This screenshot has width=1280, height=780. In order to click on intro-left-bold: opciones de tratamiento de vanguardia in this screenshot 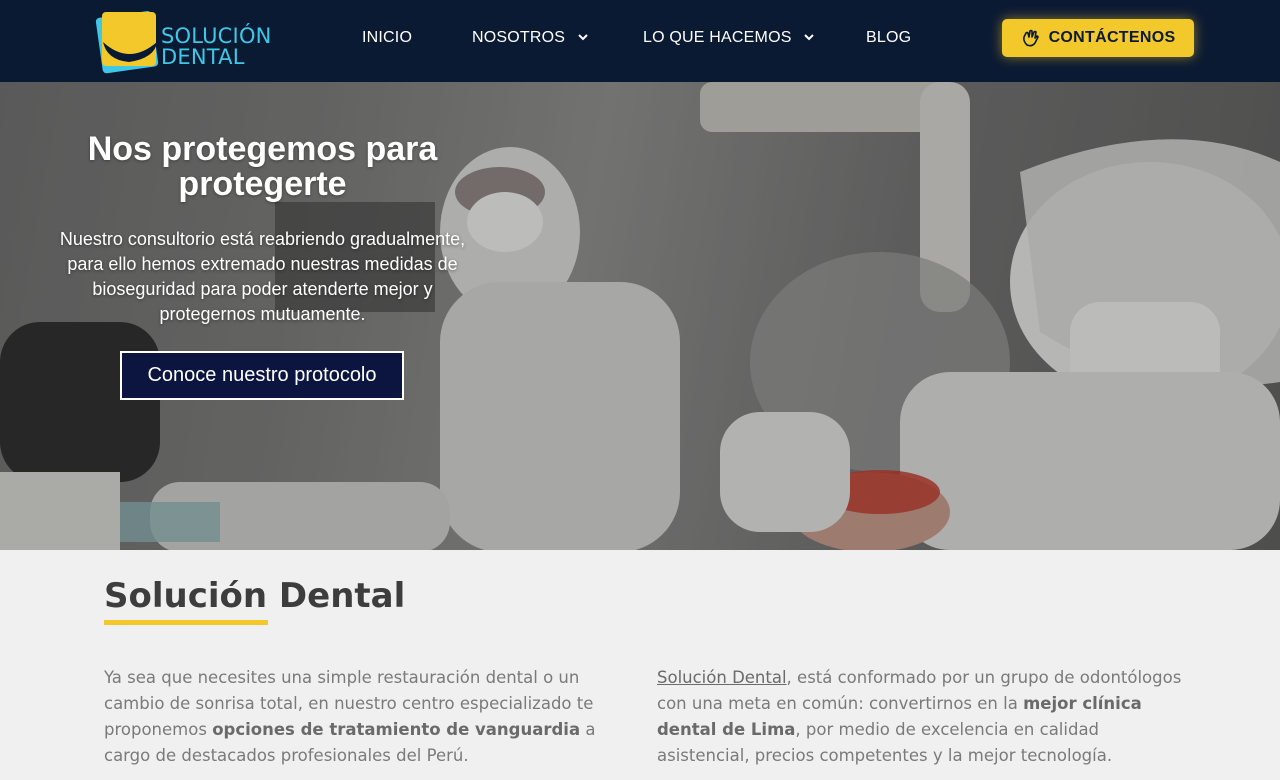, I will do `click(396, 729)`.